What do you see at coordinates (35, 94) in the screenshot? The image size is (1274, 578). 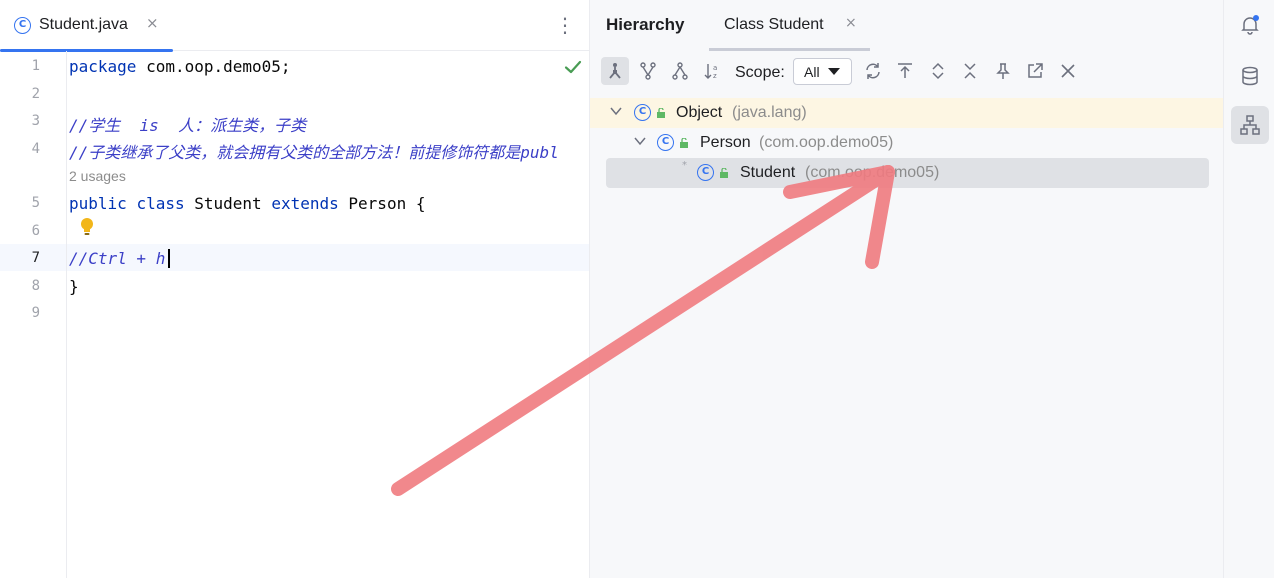 I see `line-number: 2` at bounding box center [35, 94].